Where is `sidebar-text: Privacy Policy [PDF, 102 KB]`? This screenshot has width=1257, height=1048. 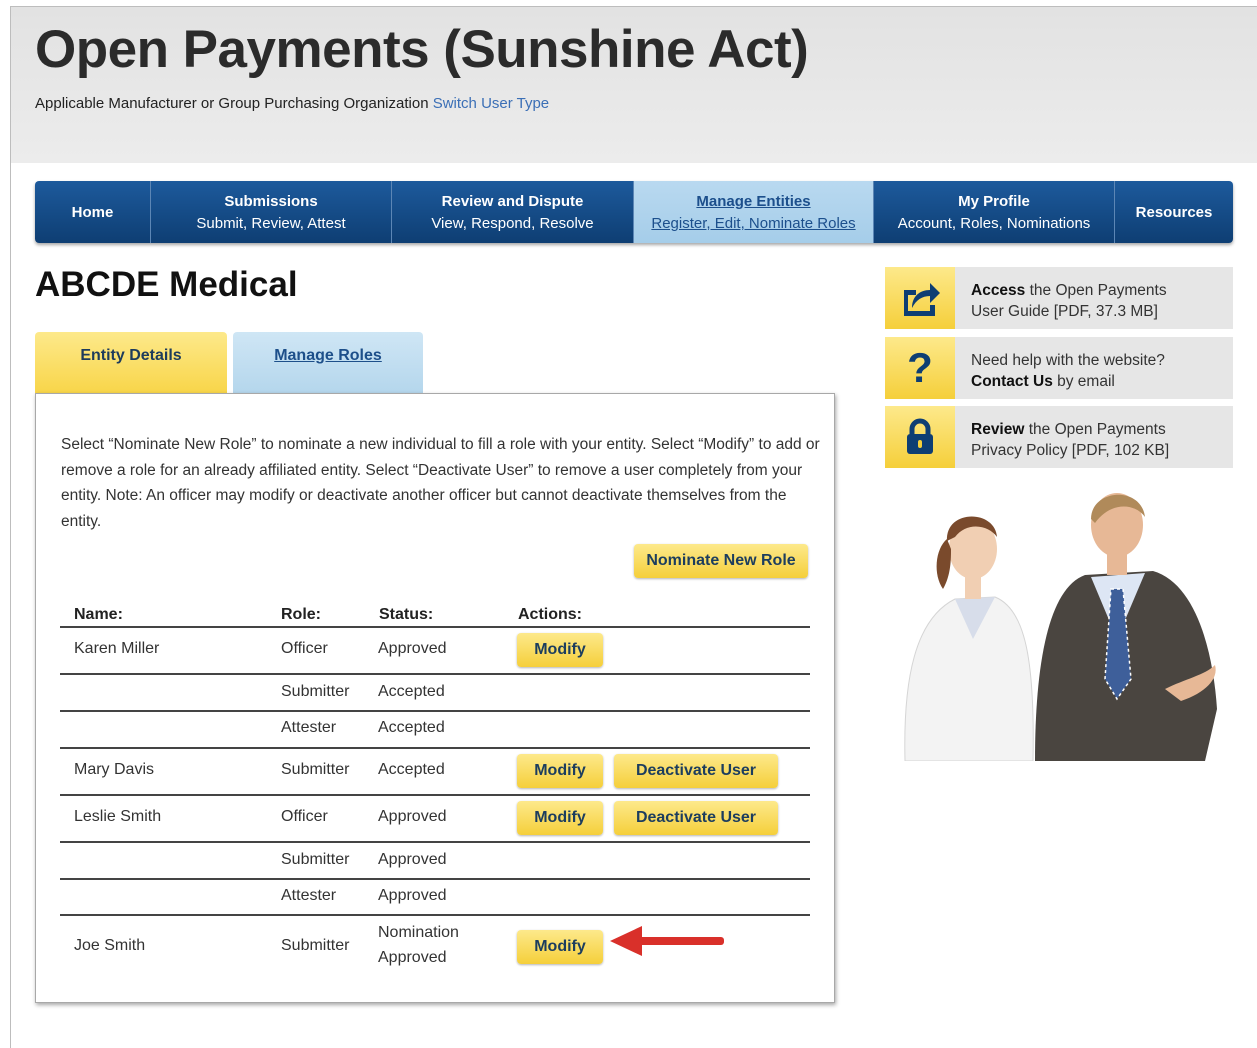
sidebar-text: Privacy Policy [PDF, 102 KB] is located at coordinates (1070, 450).